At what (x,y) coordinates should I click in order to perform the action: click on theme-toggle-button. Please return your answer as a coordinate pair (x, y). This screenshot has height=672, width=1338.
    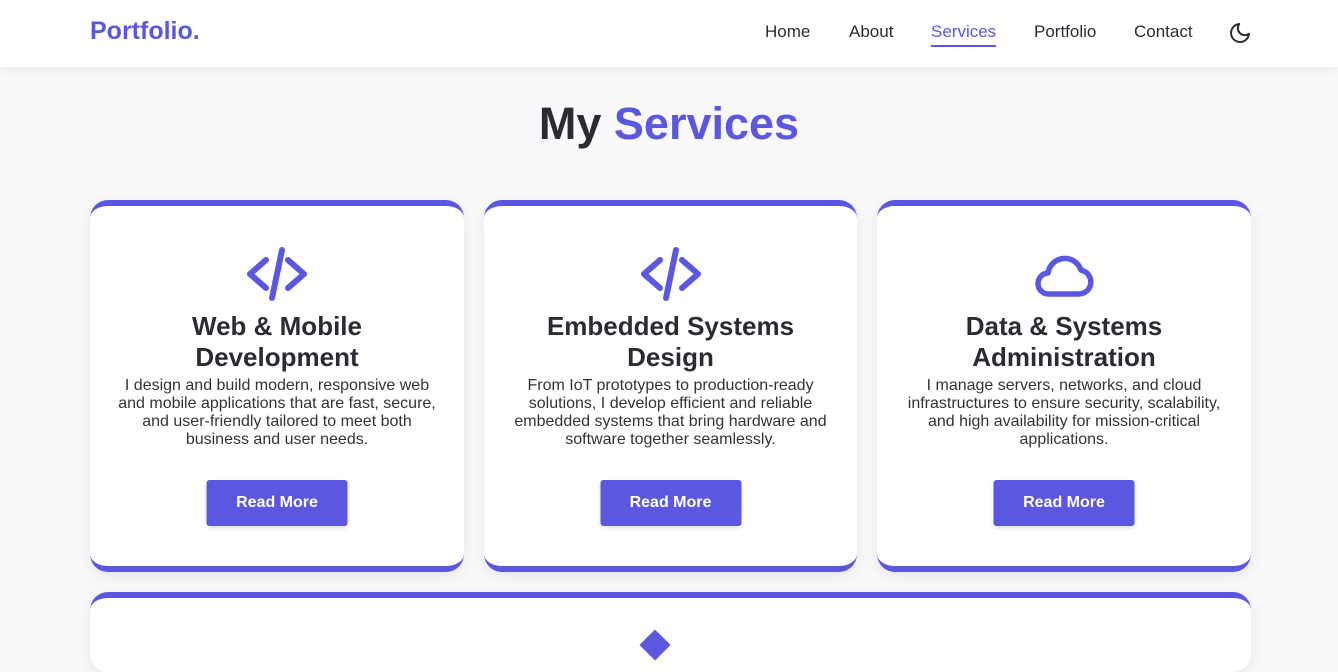
    Looking at the image, I should click on (1240, 33).